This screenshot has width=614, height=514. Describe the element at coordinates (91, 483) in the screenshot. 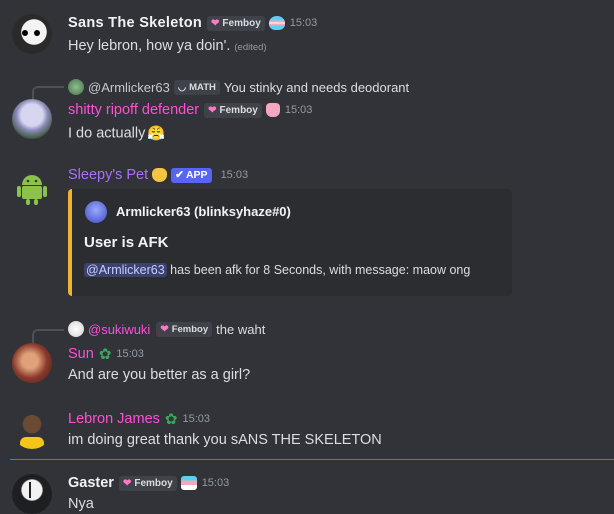

I see `username: Gaster` at that location.